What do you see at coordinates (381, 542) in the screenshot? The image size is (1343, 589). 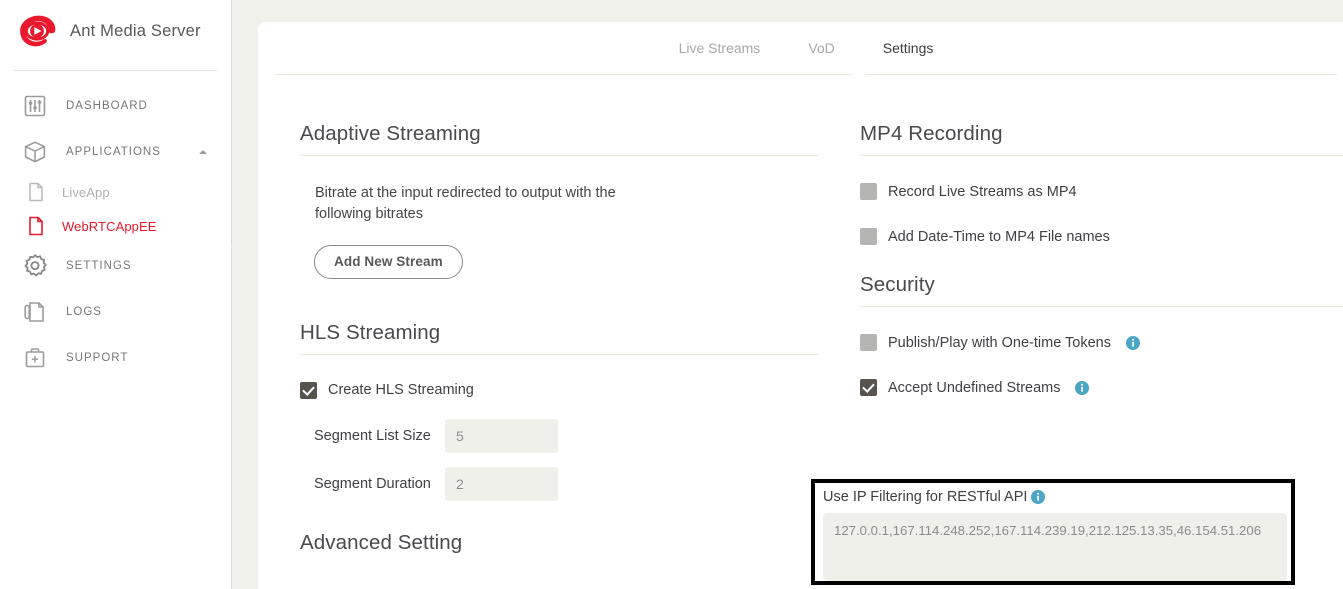 I see `advanced-setting-title: Advanced Setting` at bounding box center [381, 542].